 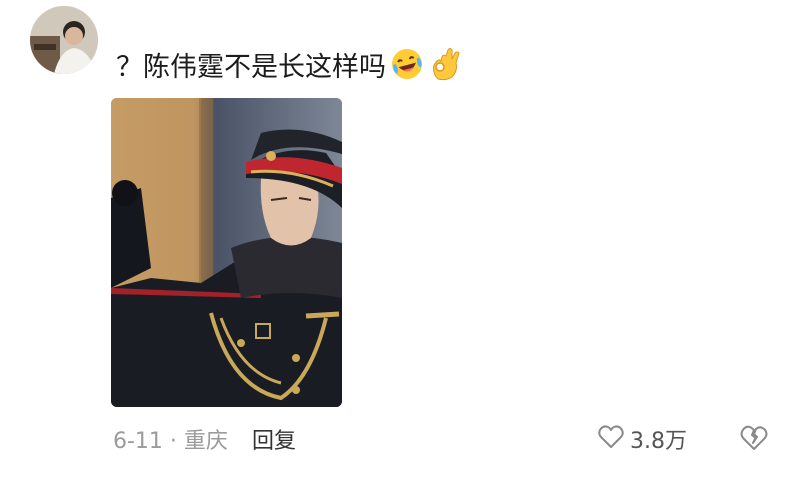 What do you see at coordinates (251, 67) in the screenshot?
I see `comment-text: ？陈伟霆不是长这样吗` at bounding box center [251, 67].